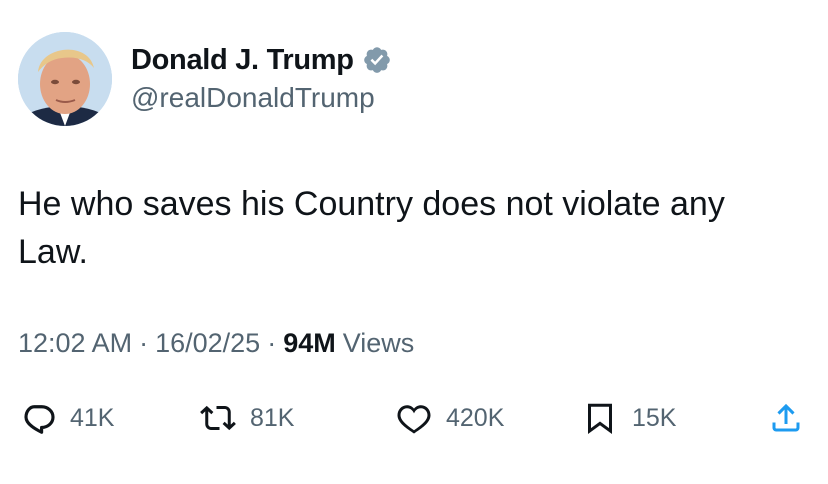  Describe the element at coordinates (654, 417) in the screenshot. I see `bookmark-count: 15K` at that location.